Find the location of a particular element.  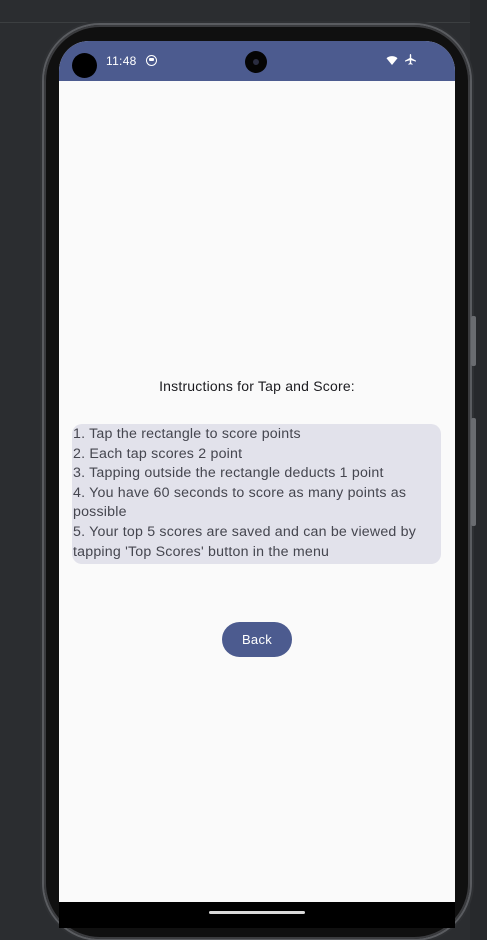

emulator-toolbar is located at coordinates (243, 11).